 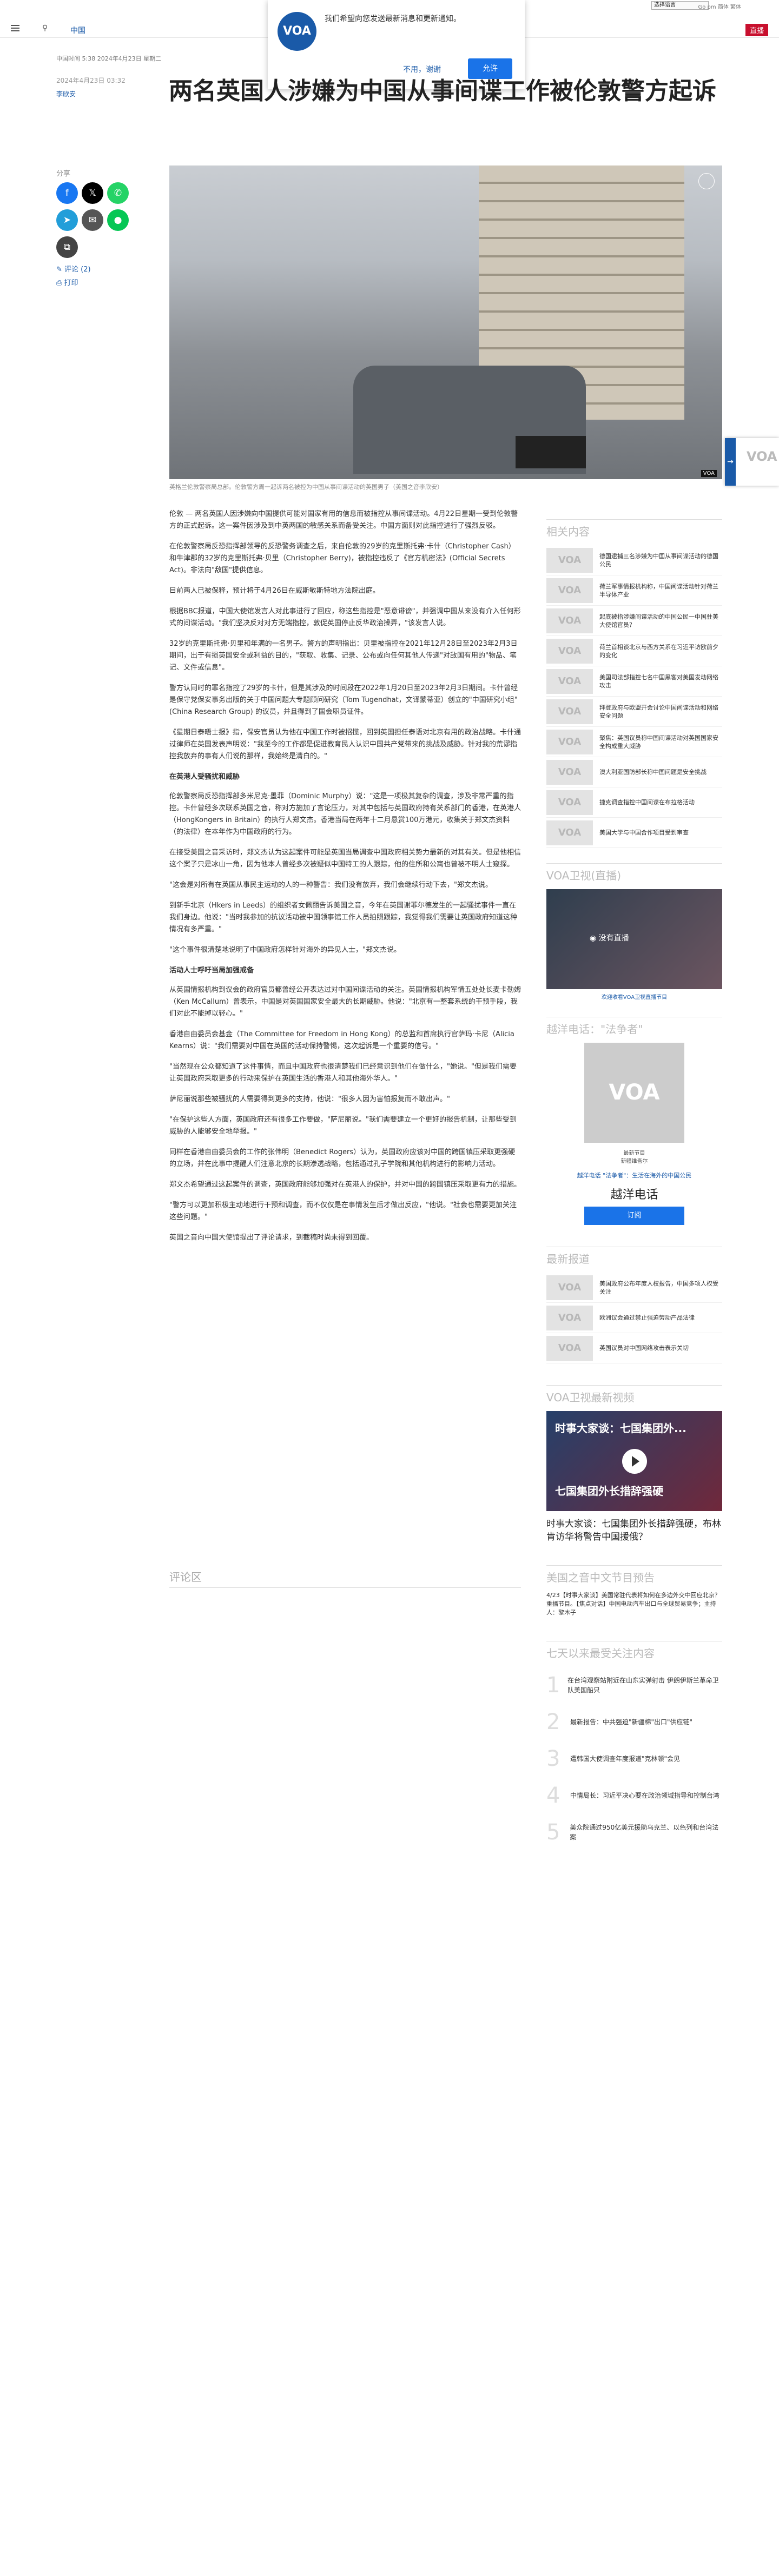 What do you see at coordinates (634, 621) in the screenshot?
I see `list-item: VOA 起底被指涉嫌间谍活动的中国公民一中国驻美大使馆官员？` at bounding box center [634, 621].